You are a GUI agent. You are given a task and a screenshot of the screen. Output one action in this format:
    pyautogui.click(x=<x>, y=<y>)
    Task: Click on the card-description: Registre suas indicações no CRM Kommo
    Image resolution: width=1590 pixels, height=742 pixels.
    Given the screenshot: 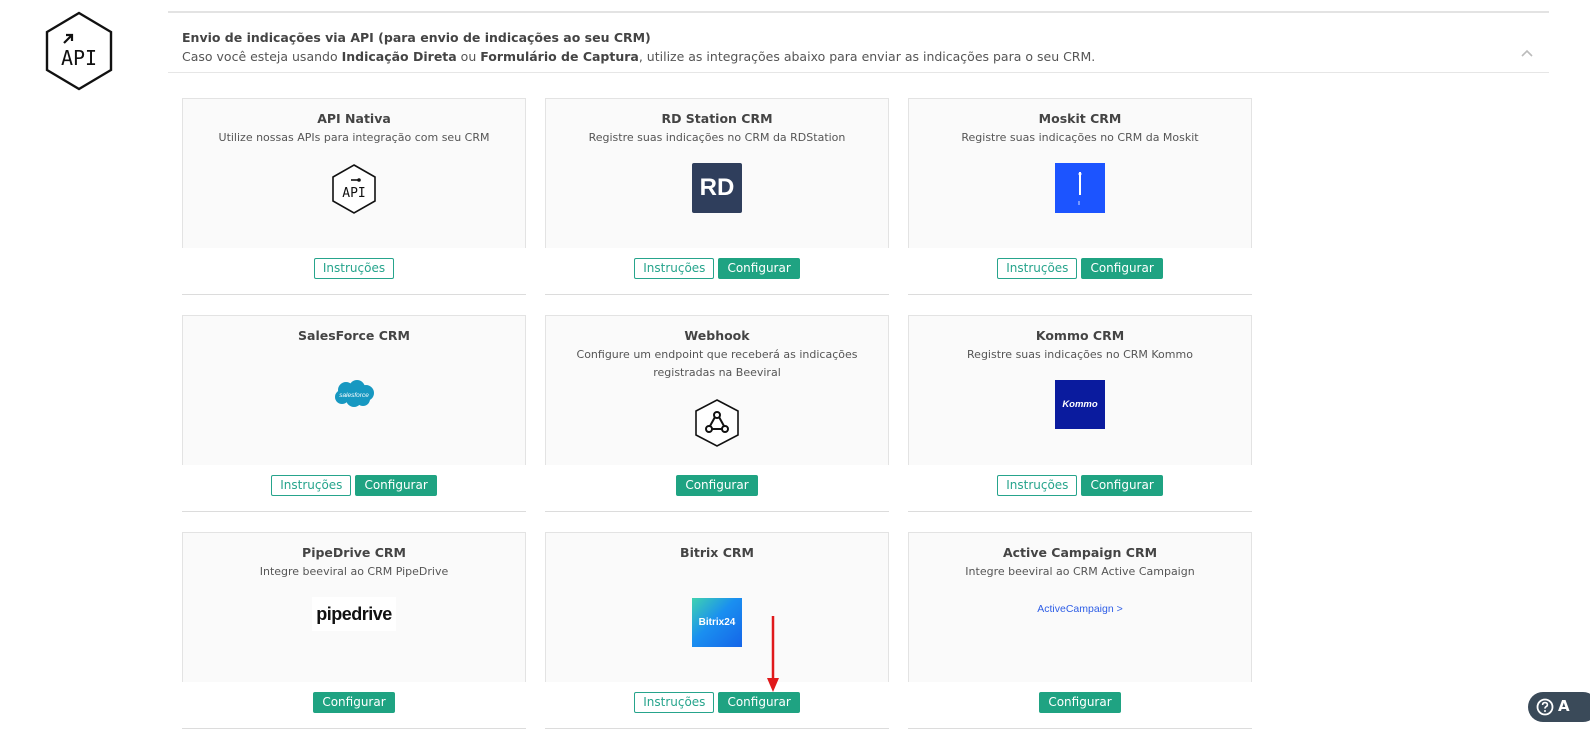 What is the action you would take?
    pyautogui.click(x=1080, y=354)
    